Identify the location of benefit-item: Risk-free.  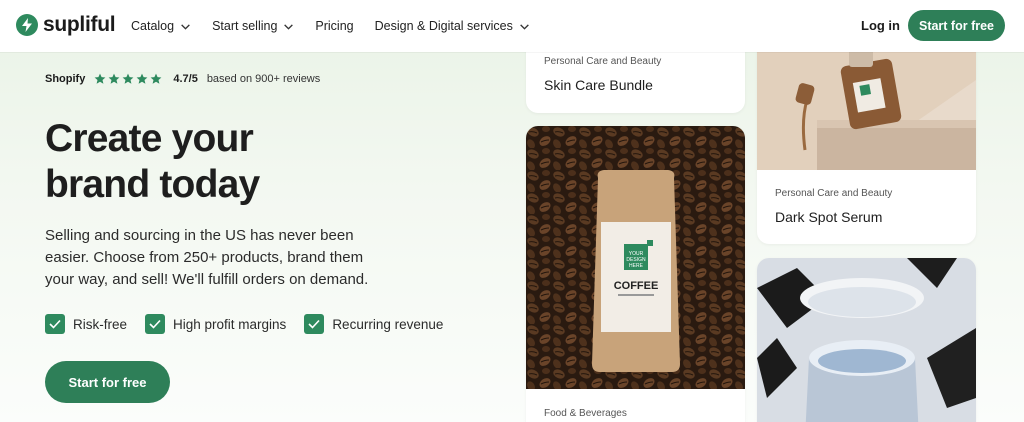
(86, 324).